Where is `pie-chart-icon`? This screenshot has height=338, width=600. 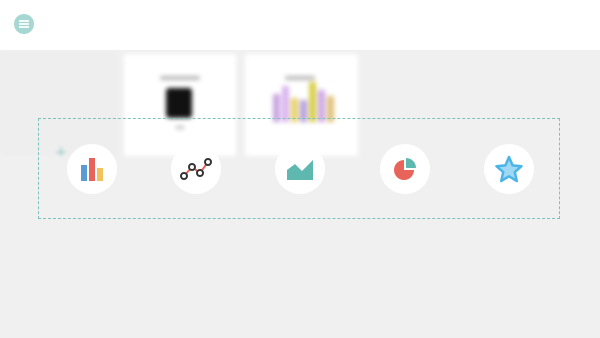 pie-chart-icon is located at coordinates (405, 169).